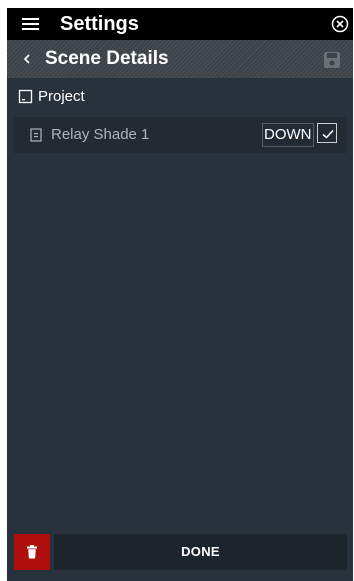 The height and width of the screenshot is (581, 354). Describe the element at coordinates (180, 59) in the screenshot. I see `sub-header: Scene Details` at that location.